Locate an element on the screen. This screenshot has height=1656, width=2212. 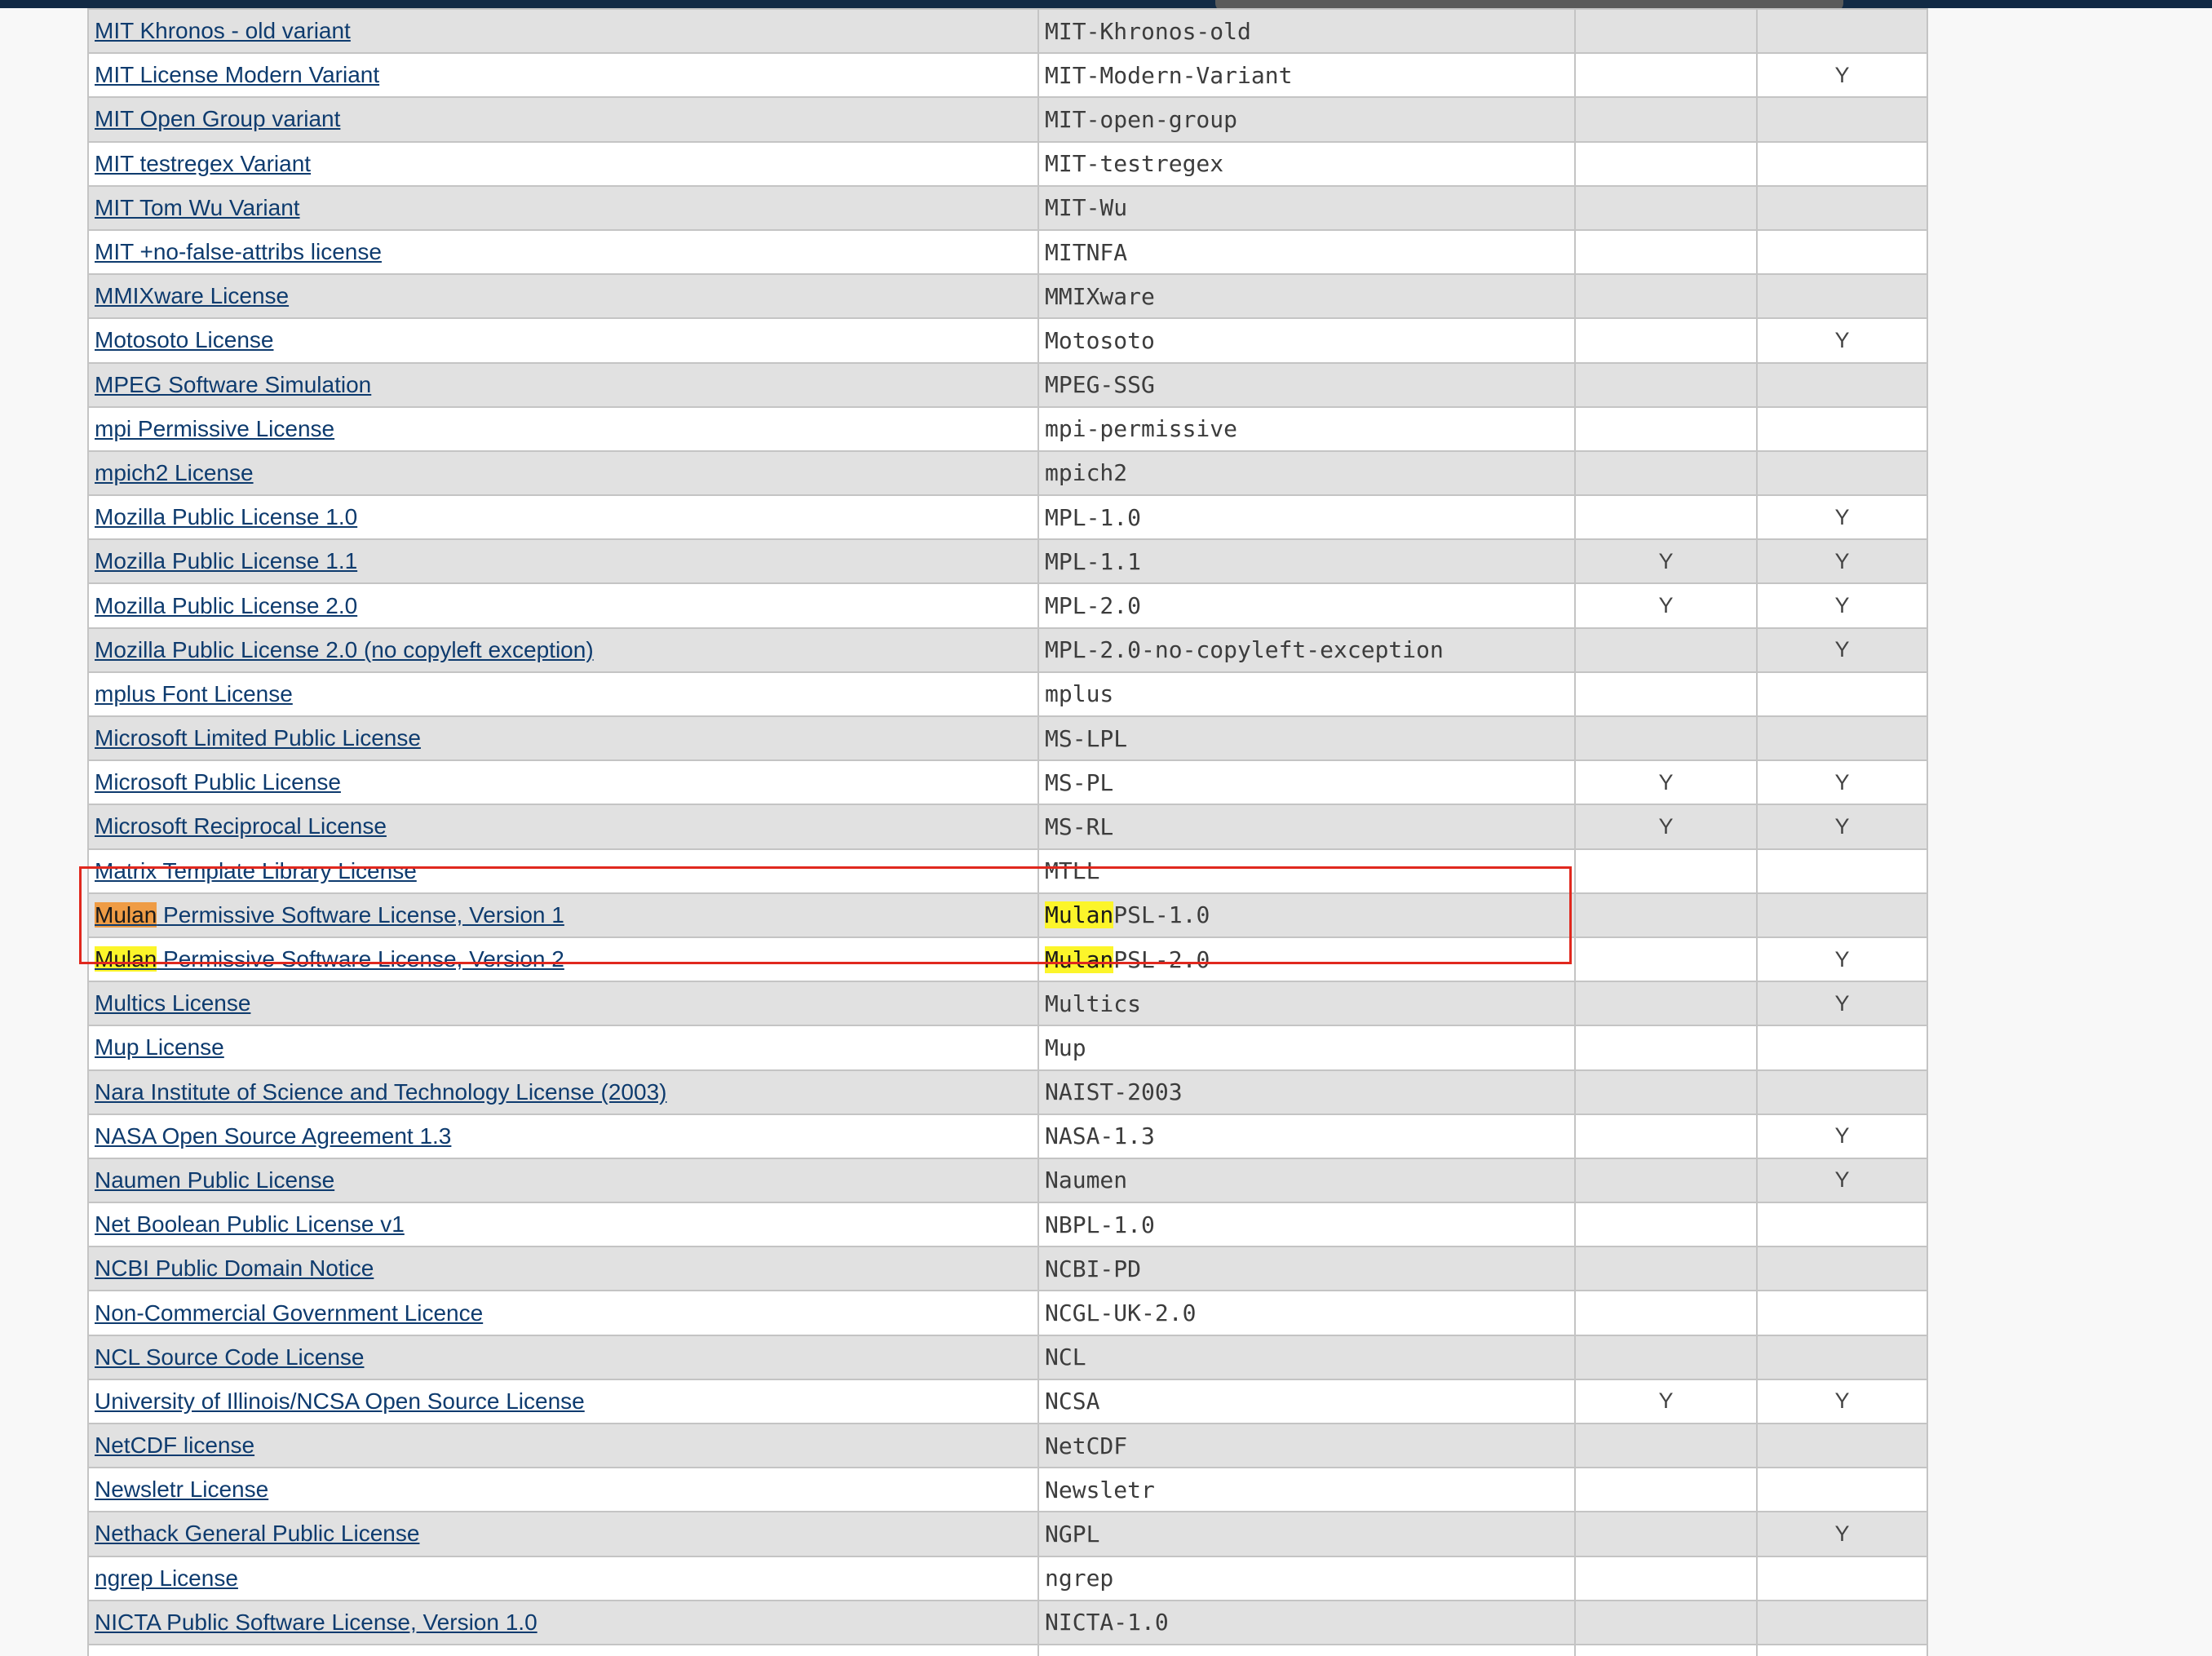
license-name-link: Mozilla Public License 1.1 is located at coordinates (226, 560).